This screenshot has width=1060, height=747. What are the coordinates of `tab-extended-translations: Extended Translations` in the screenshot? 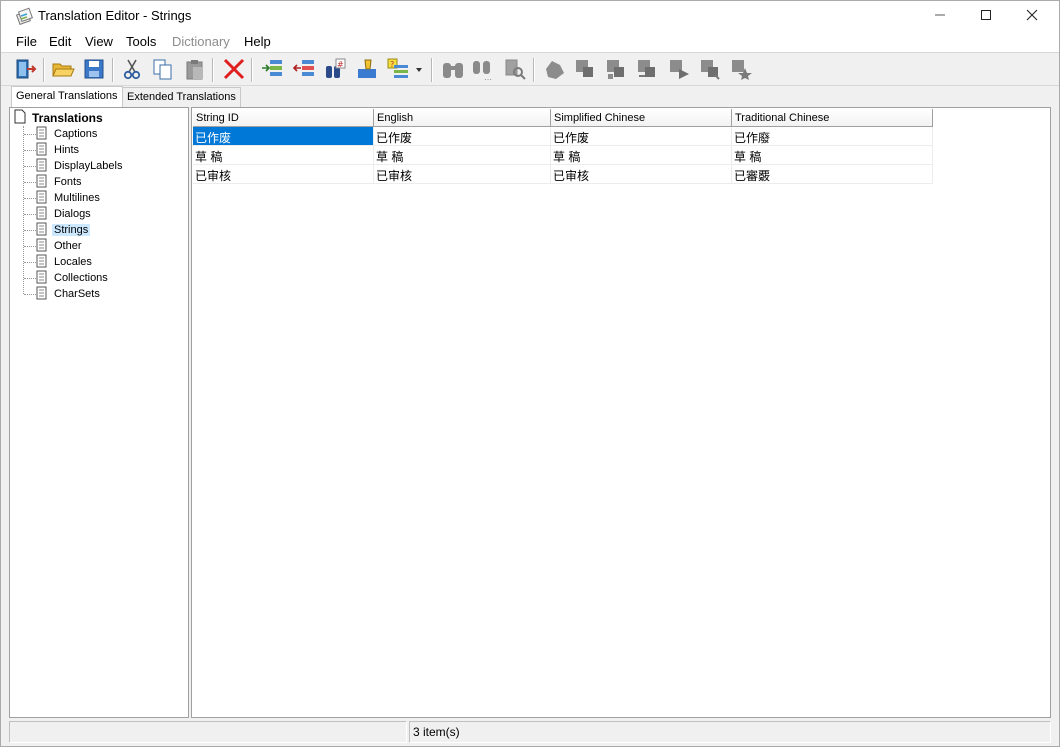 It's located at (181, 97).